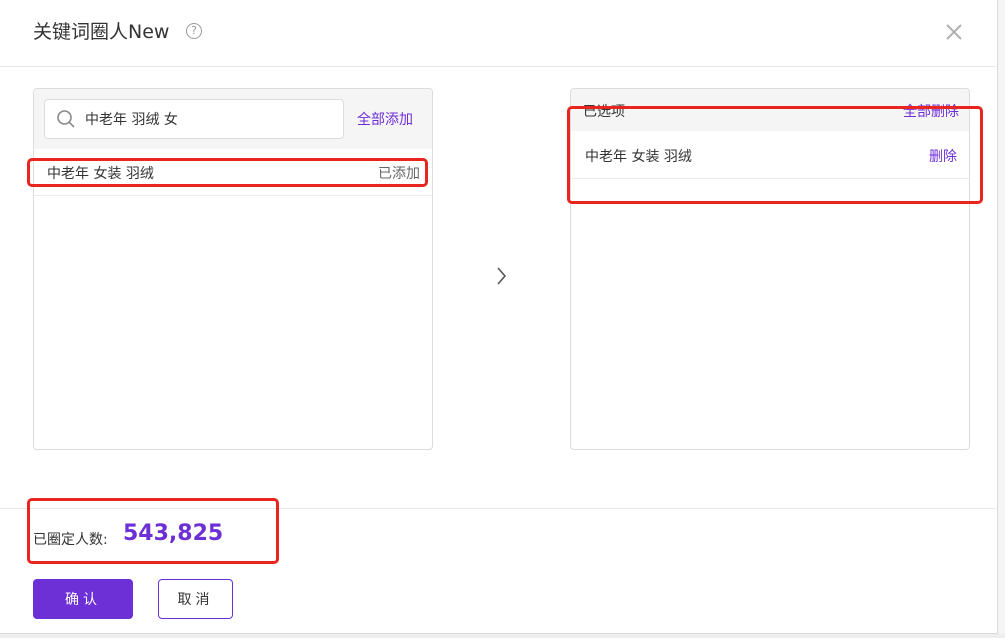 The height and width of the screenshot is (638, 1005). What do you see at coordinates (638, 157) in the screenshot?
I see `selected-item-keyword: 中老年 女装 羽绒` at bounding box center [638, 157].